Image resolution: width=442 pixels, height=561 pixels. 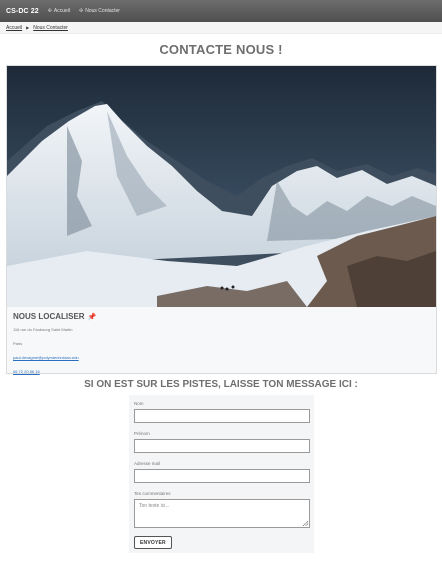 I want to click on nav-link-contact: ✣ Nous Contacter, so click(x=99, y=11).